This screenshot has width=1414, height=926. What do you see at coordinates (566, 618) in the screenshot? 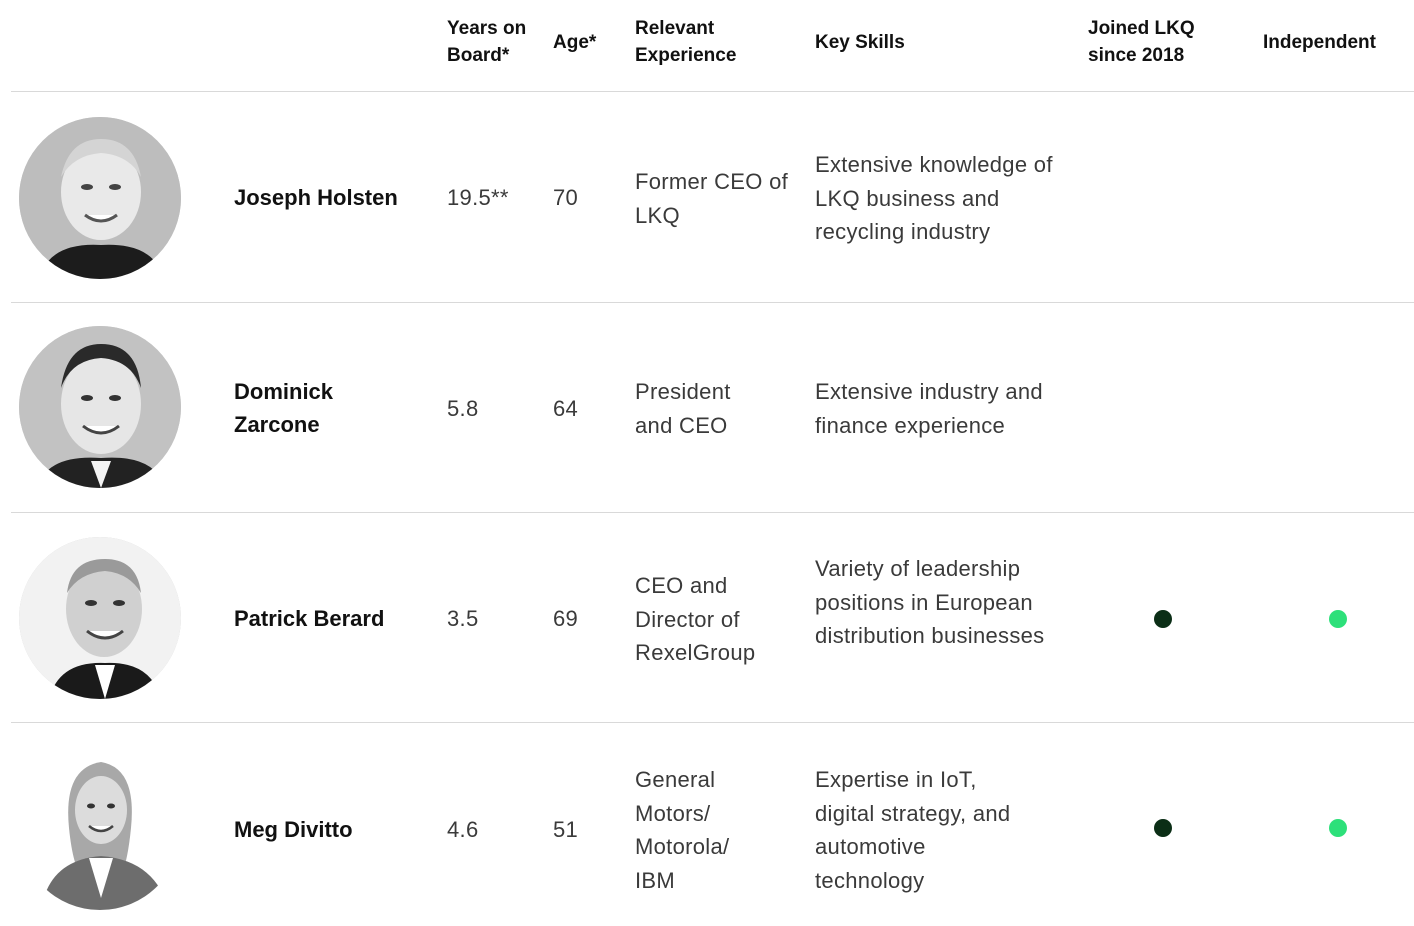
I see `age: 69` at bounding box center [566, 618].